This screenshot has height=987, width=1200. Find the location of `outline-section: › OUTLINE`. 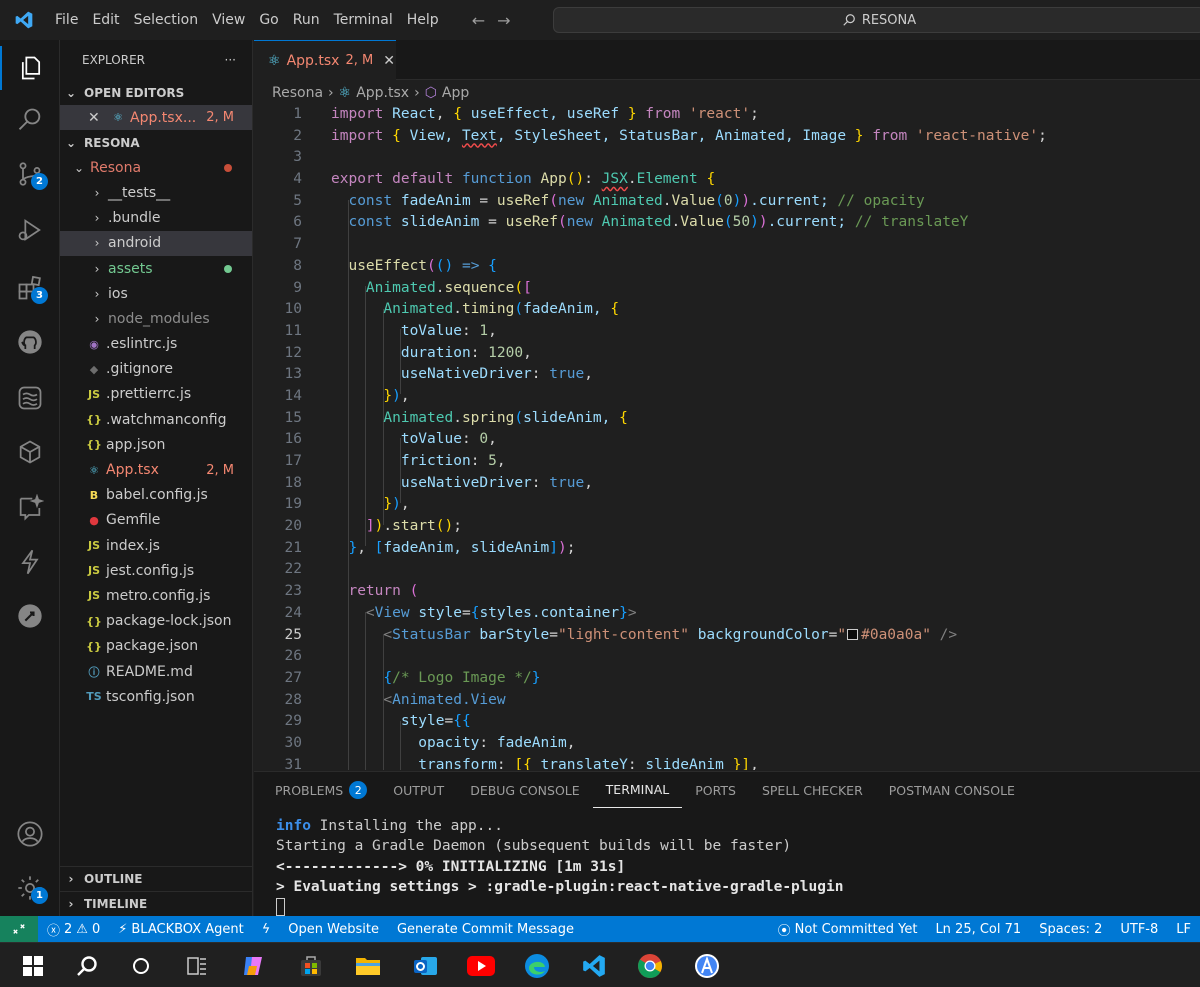

outline-section: › OUTLINE is located at coordinates (156, 878).